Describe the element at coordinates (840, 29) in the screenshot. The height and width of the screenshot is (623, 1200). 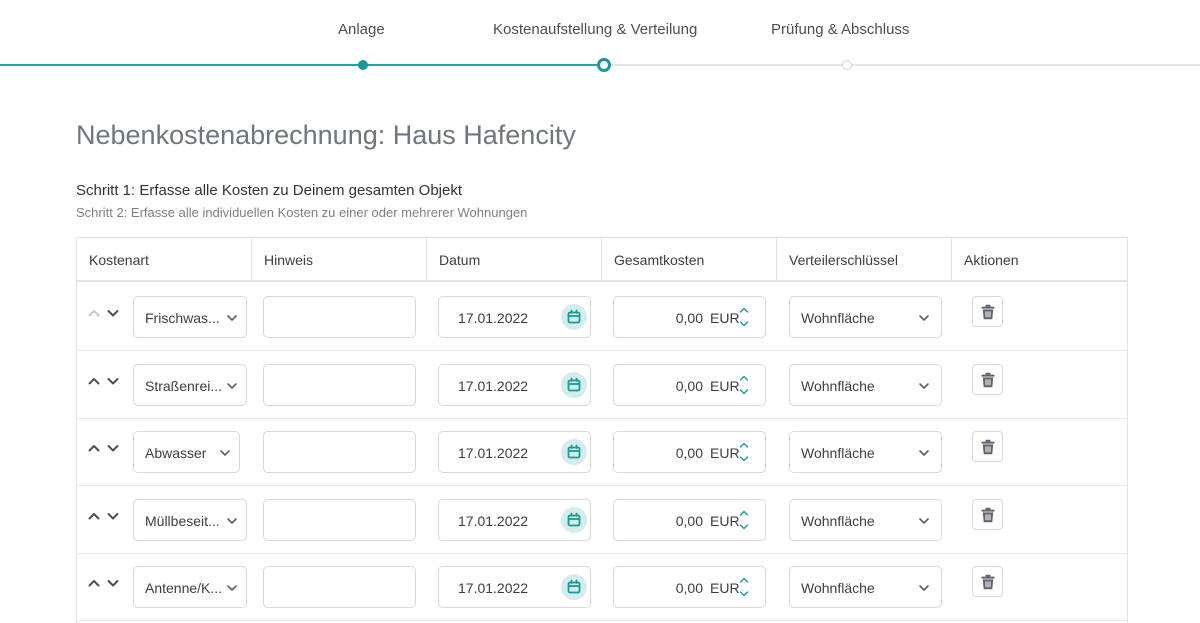
I see `step-pruefung: Prüfung & Abschluss` at that location.